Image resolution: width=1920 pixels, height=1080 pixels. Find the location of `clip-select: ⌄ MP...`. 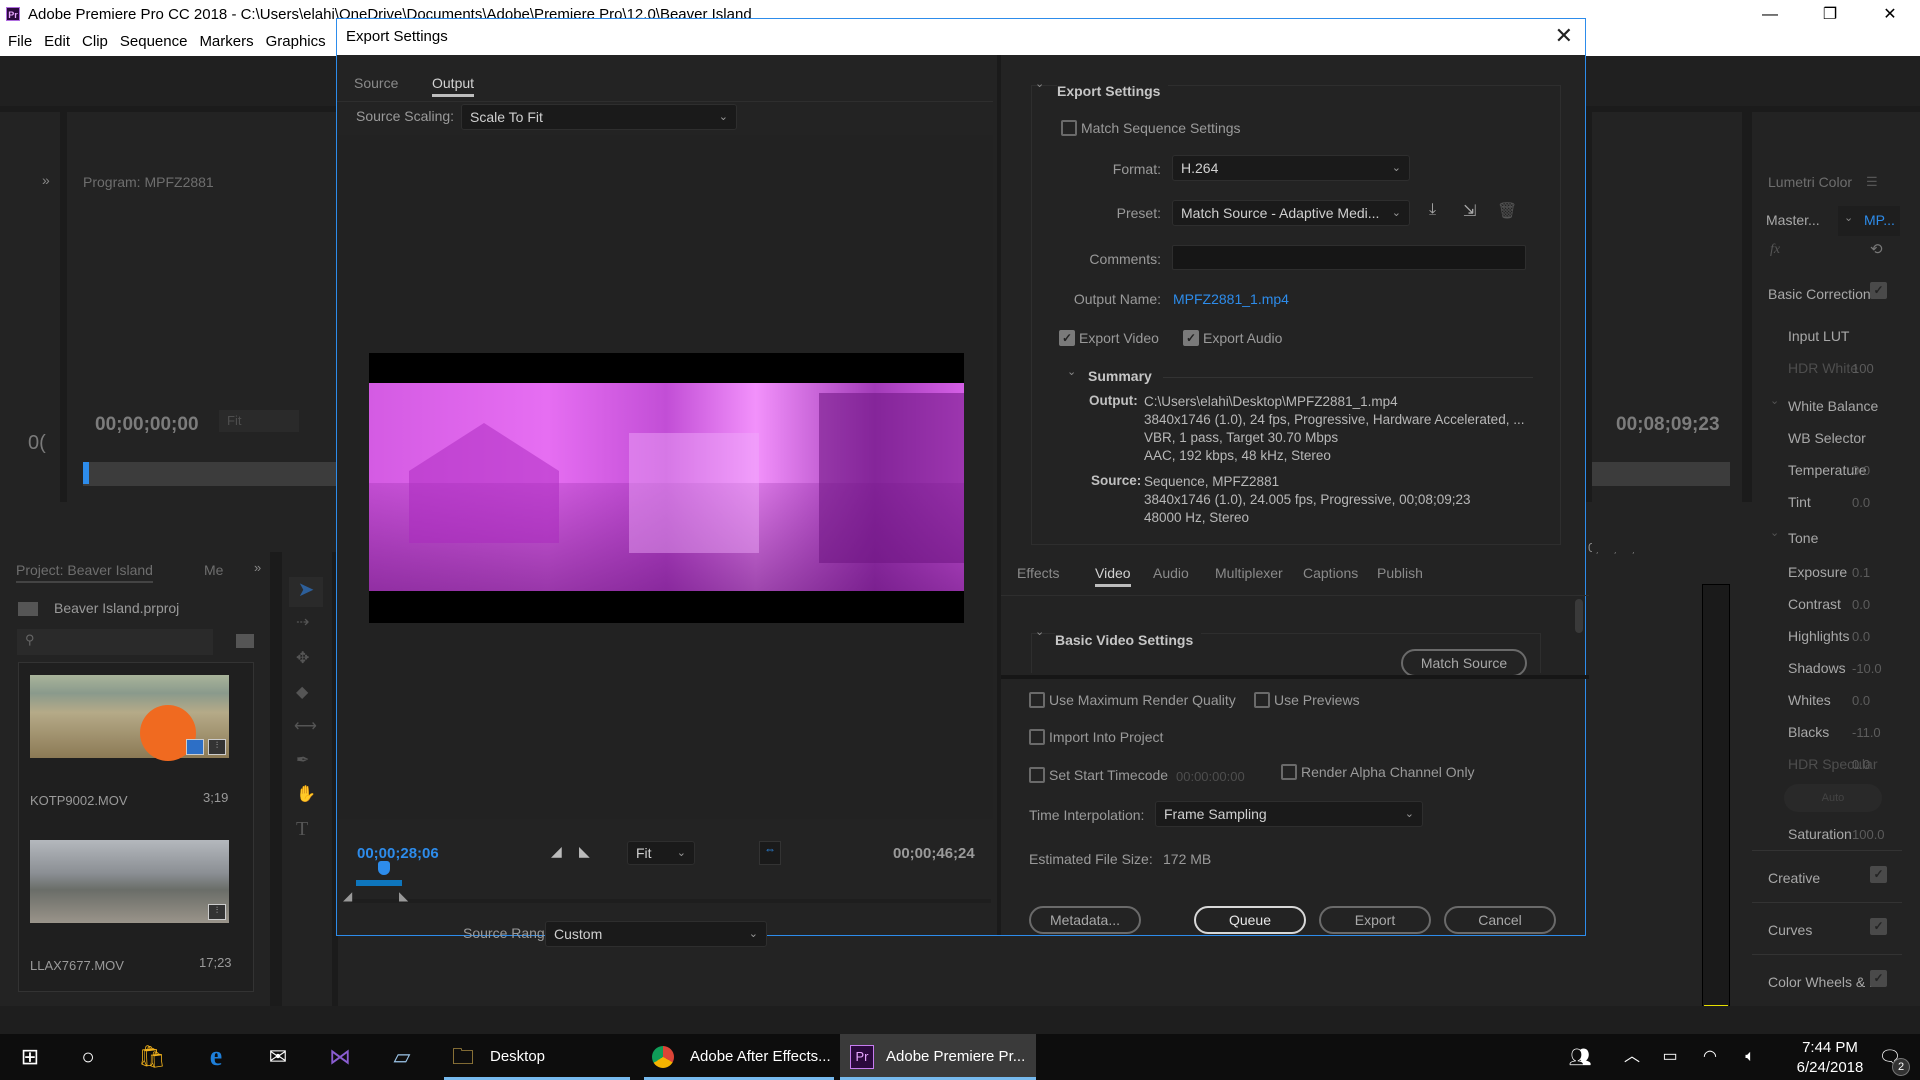

clip-select: ⌄ MP... is located at coordinates (1869, 221).